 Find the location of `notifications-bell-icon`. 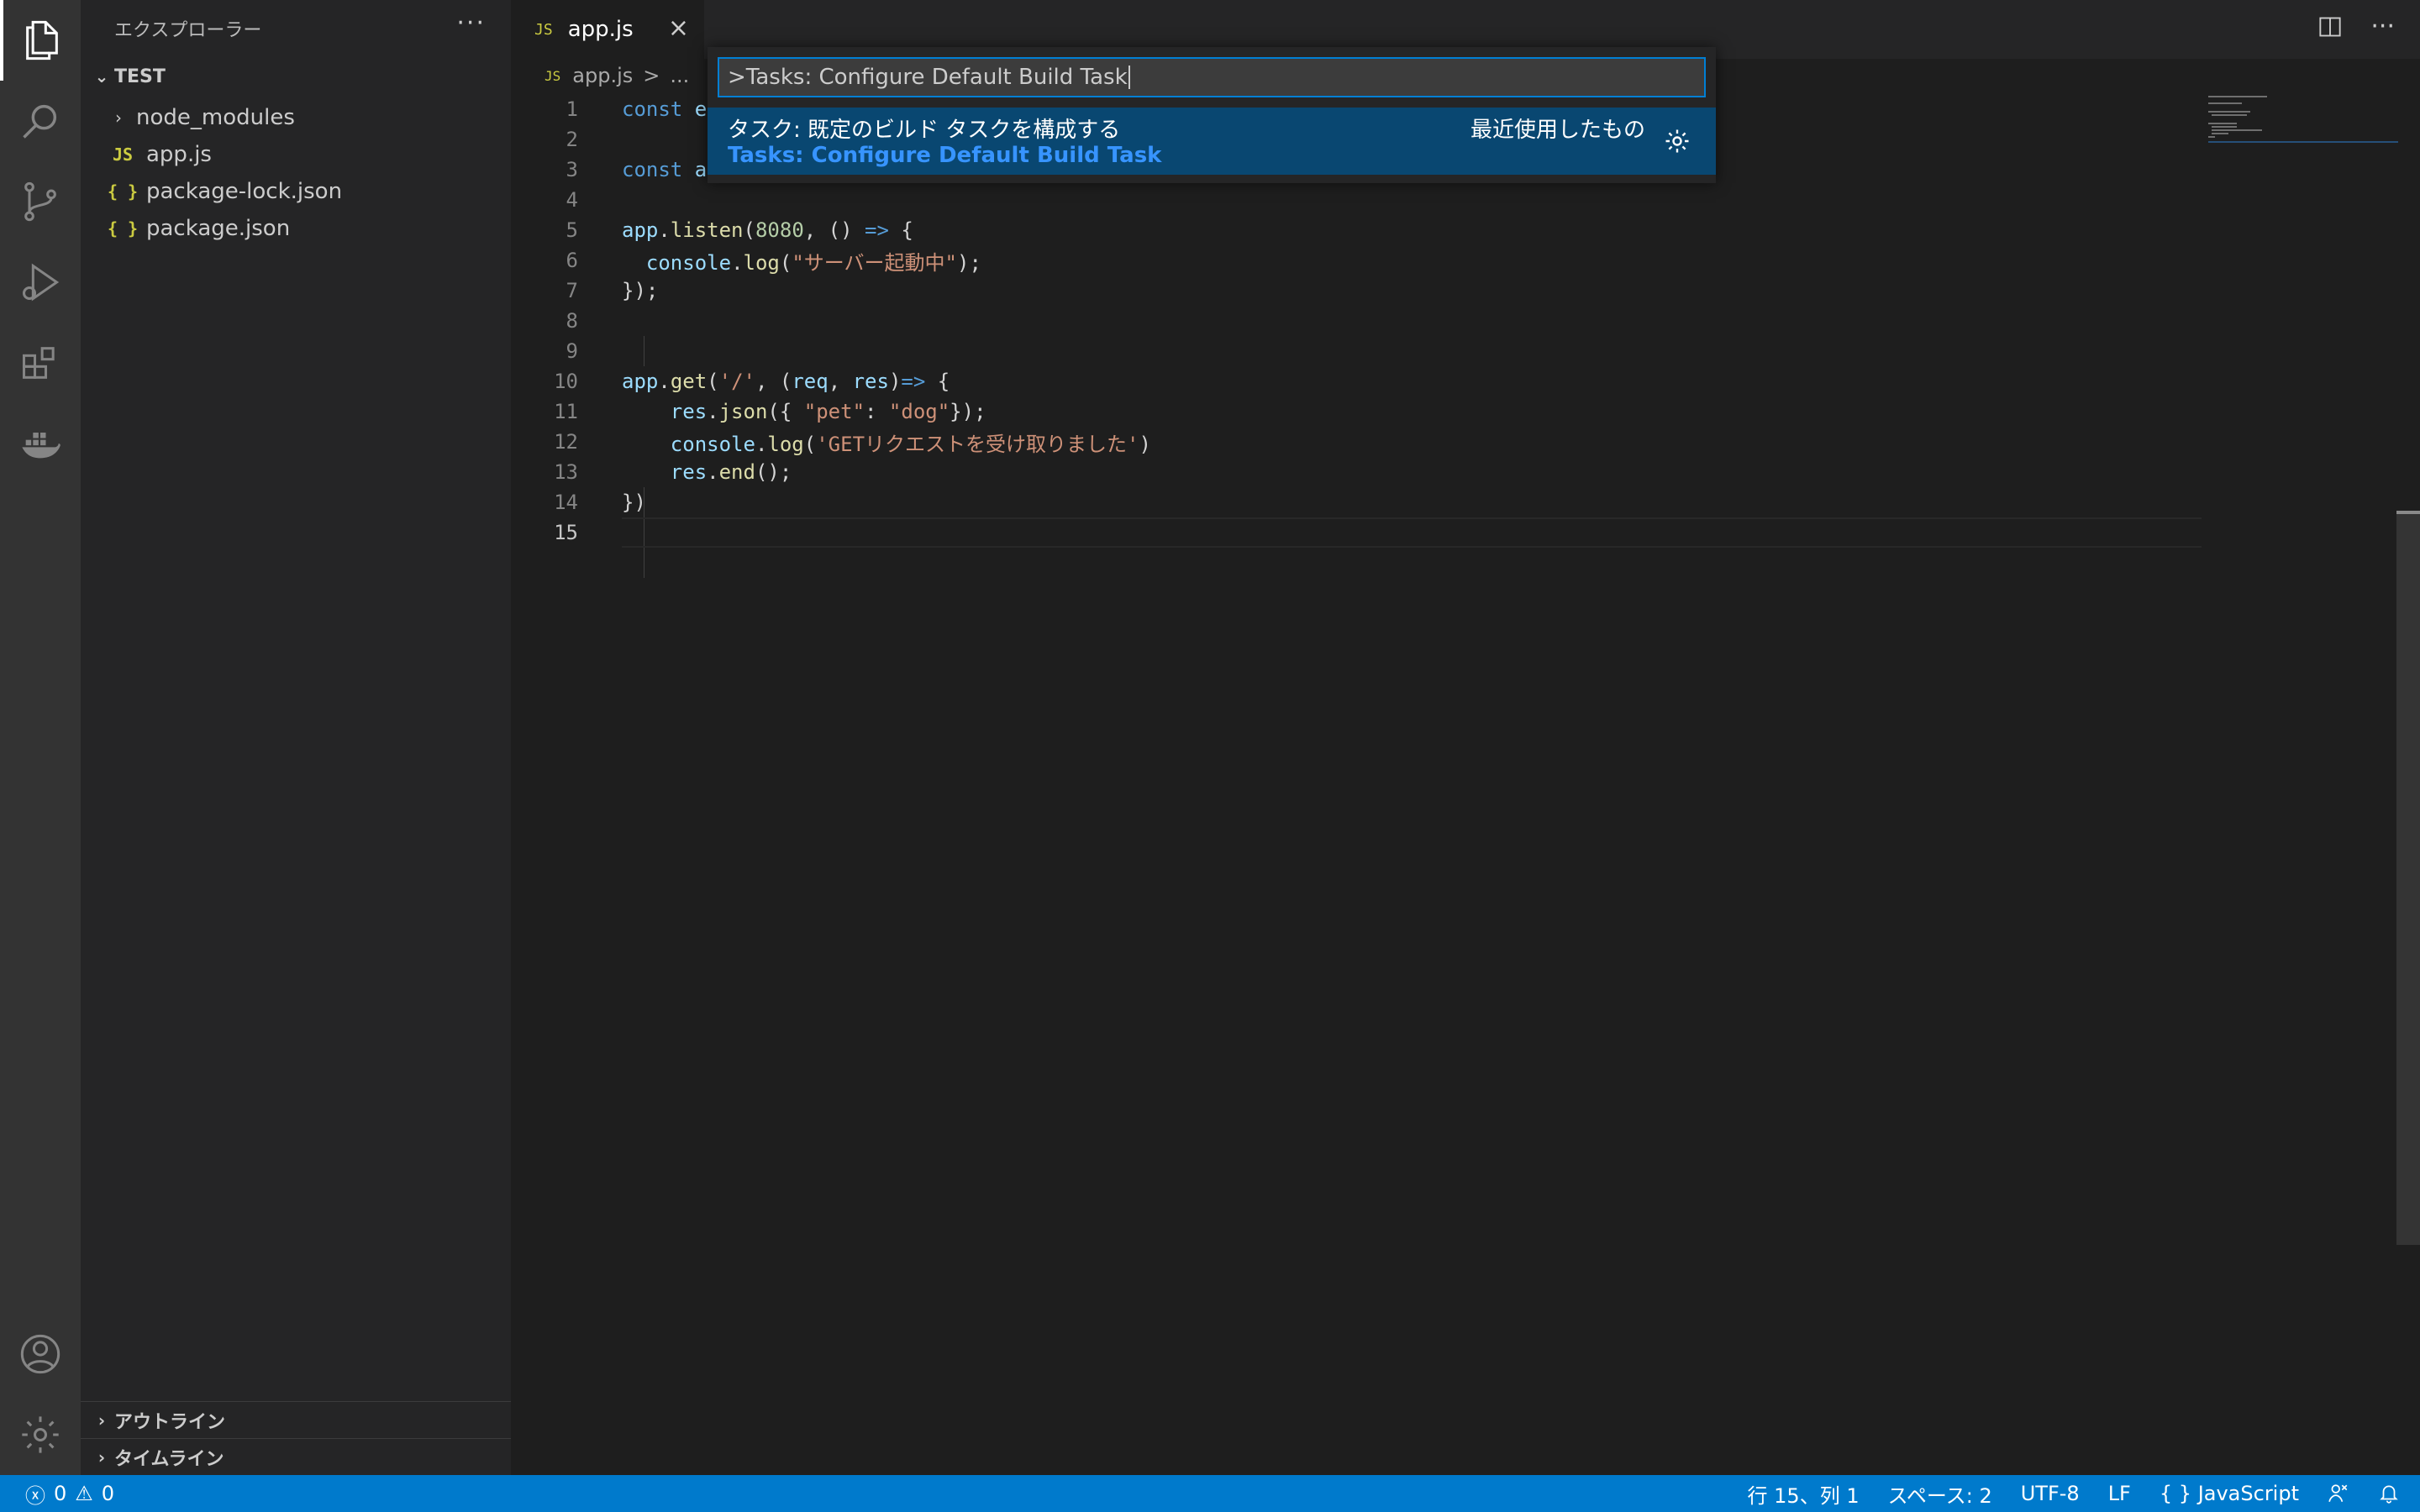

notifications-bell-icon is located at coordinates (2389, 1493).